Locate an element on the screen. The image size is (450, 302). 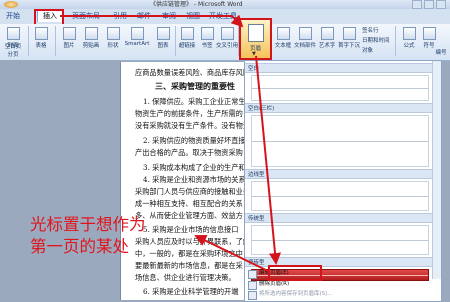
window-controls is located at coordinates (429, 4).